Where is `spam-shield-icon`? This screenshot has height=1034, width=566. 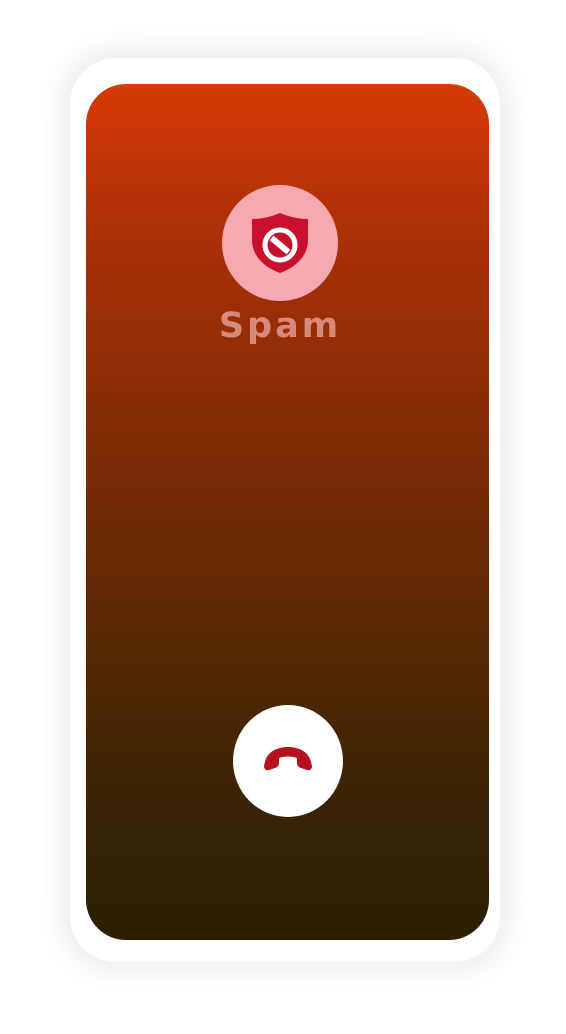 spam-shield-icon is located at coordinates (280, 243).